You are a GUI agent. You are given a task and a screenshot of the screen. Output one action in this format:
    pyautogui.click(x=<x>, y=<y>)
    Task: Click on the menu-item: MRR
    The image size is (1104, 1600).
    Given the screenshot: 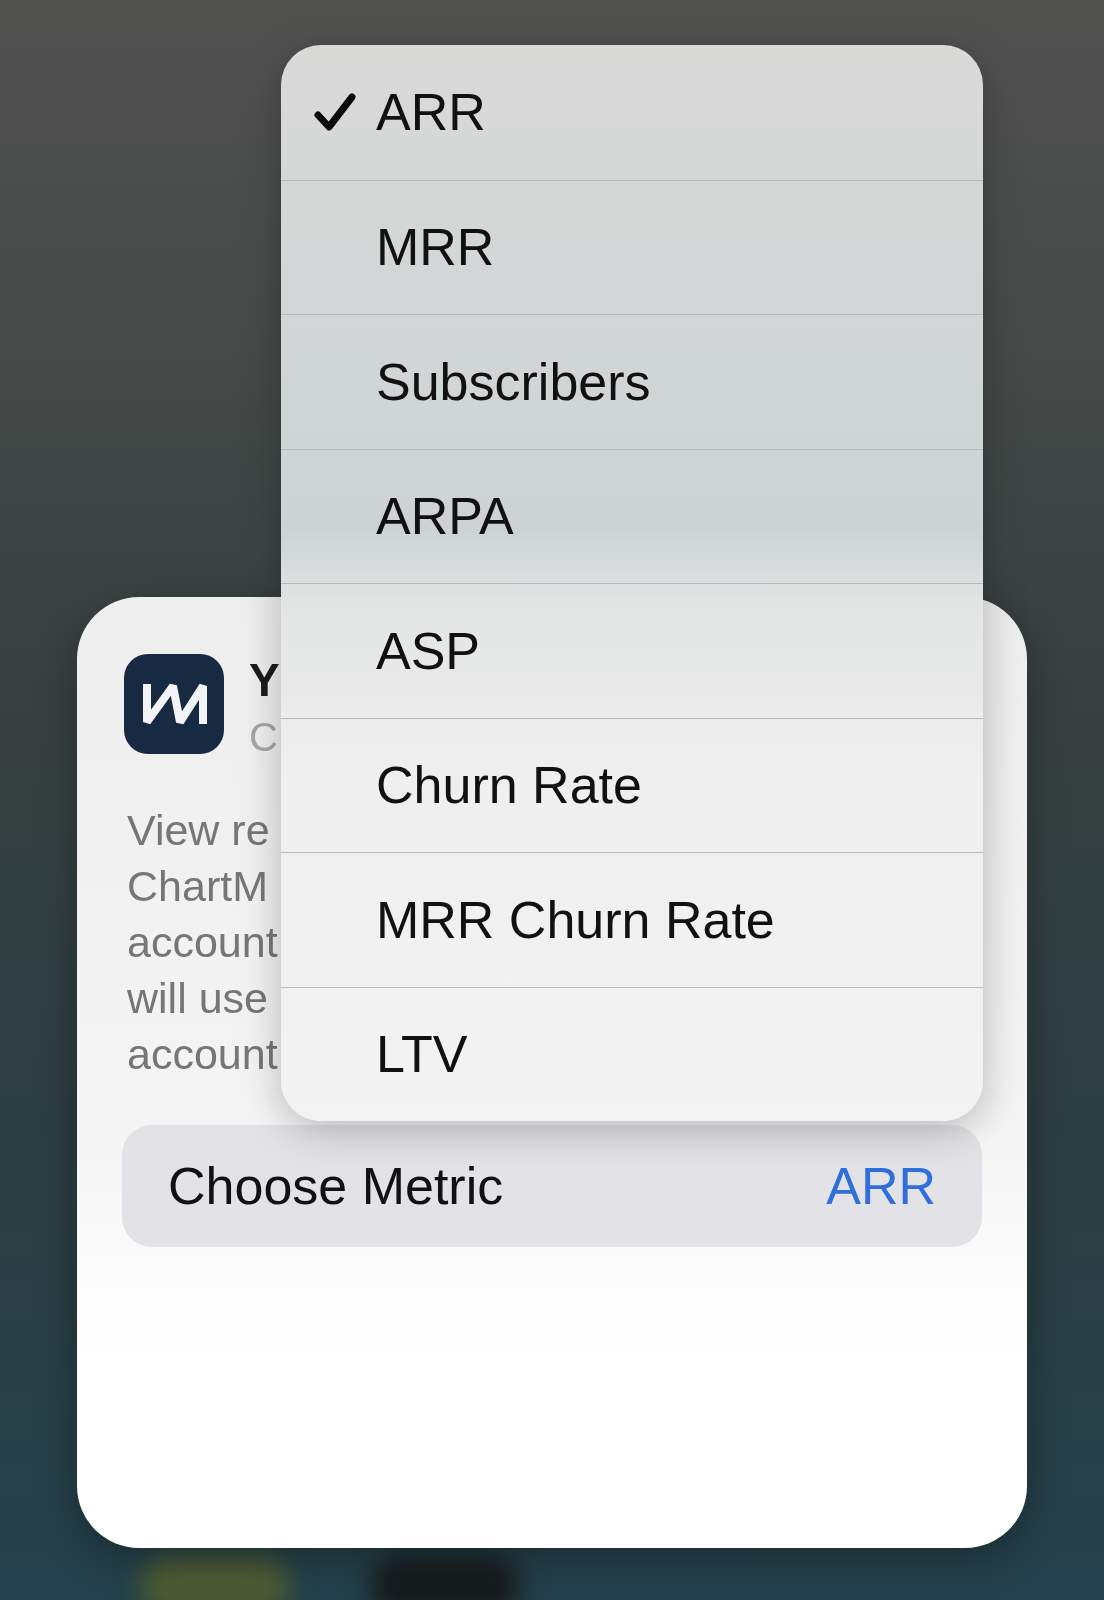 What is the action you would take?
    pyautogui.click(x=632, y=246)
    